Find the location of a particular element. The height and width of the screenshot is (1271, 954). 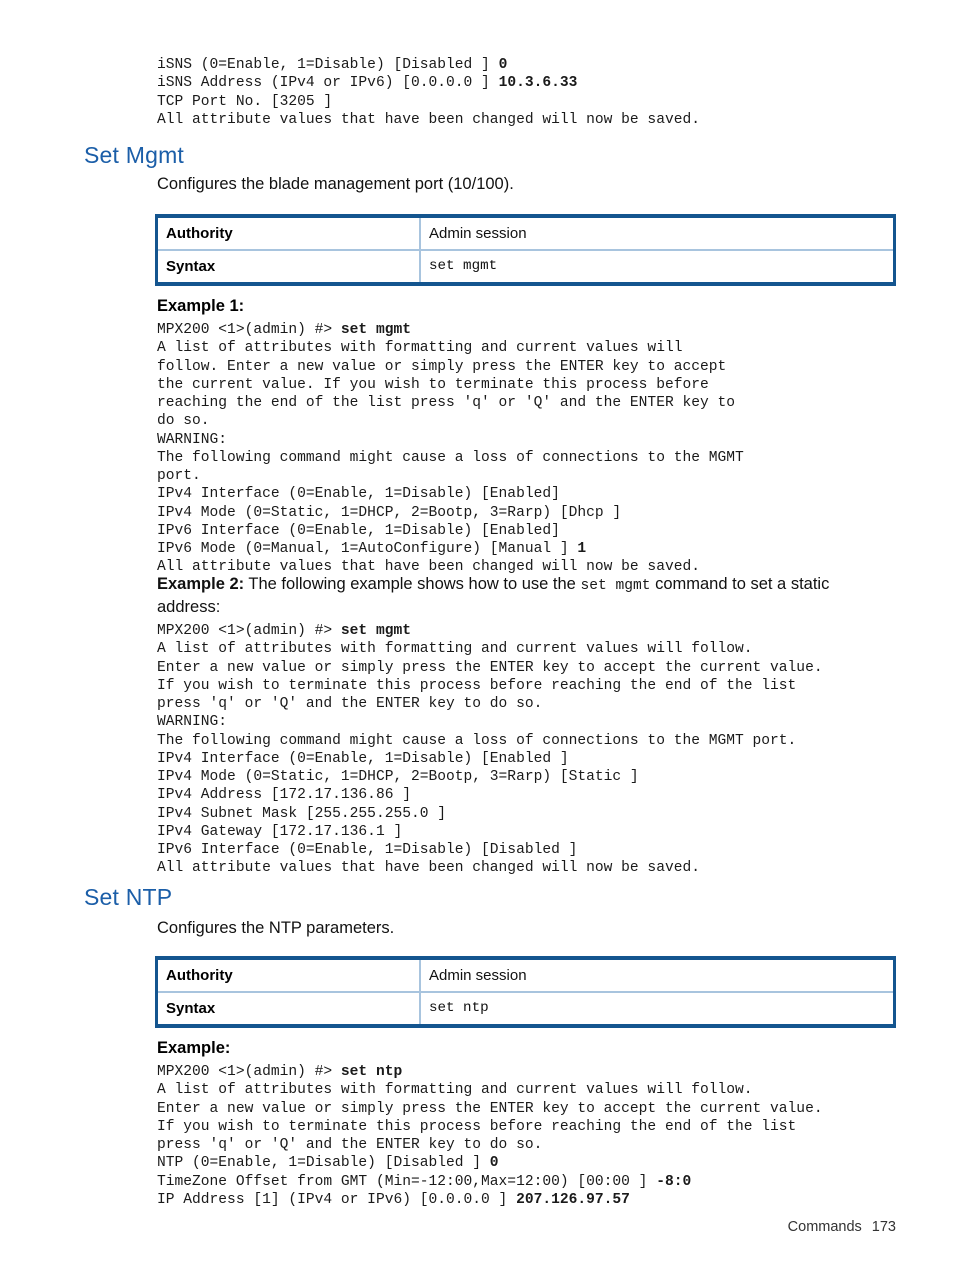

example-2-inline-command: set mgmt is located at coordinates (615, 586).